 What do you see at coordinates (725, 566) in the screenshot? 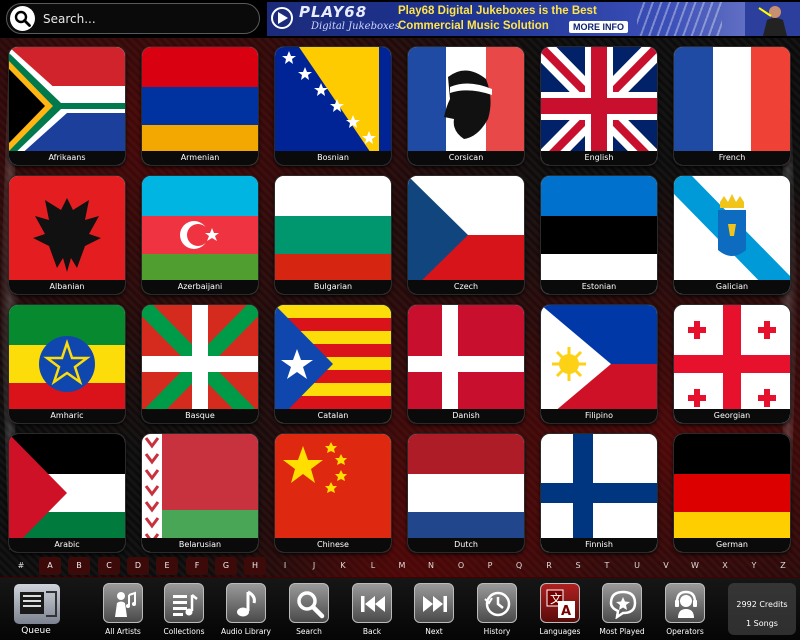
I see `alpha-filter-x: X` at bounding box center [725, 566].